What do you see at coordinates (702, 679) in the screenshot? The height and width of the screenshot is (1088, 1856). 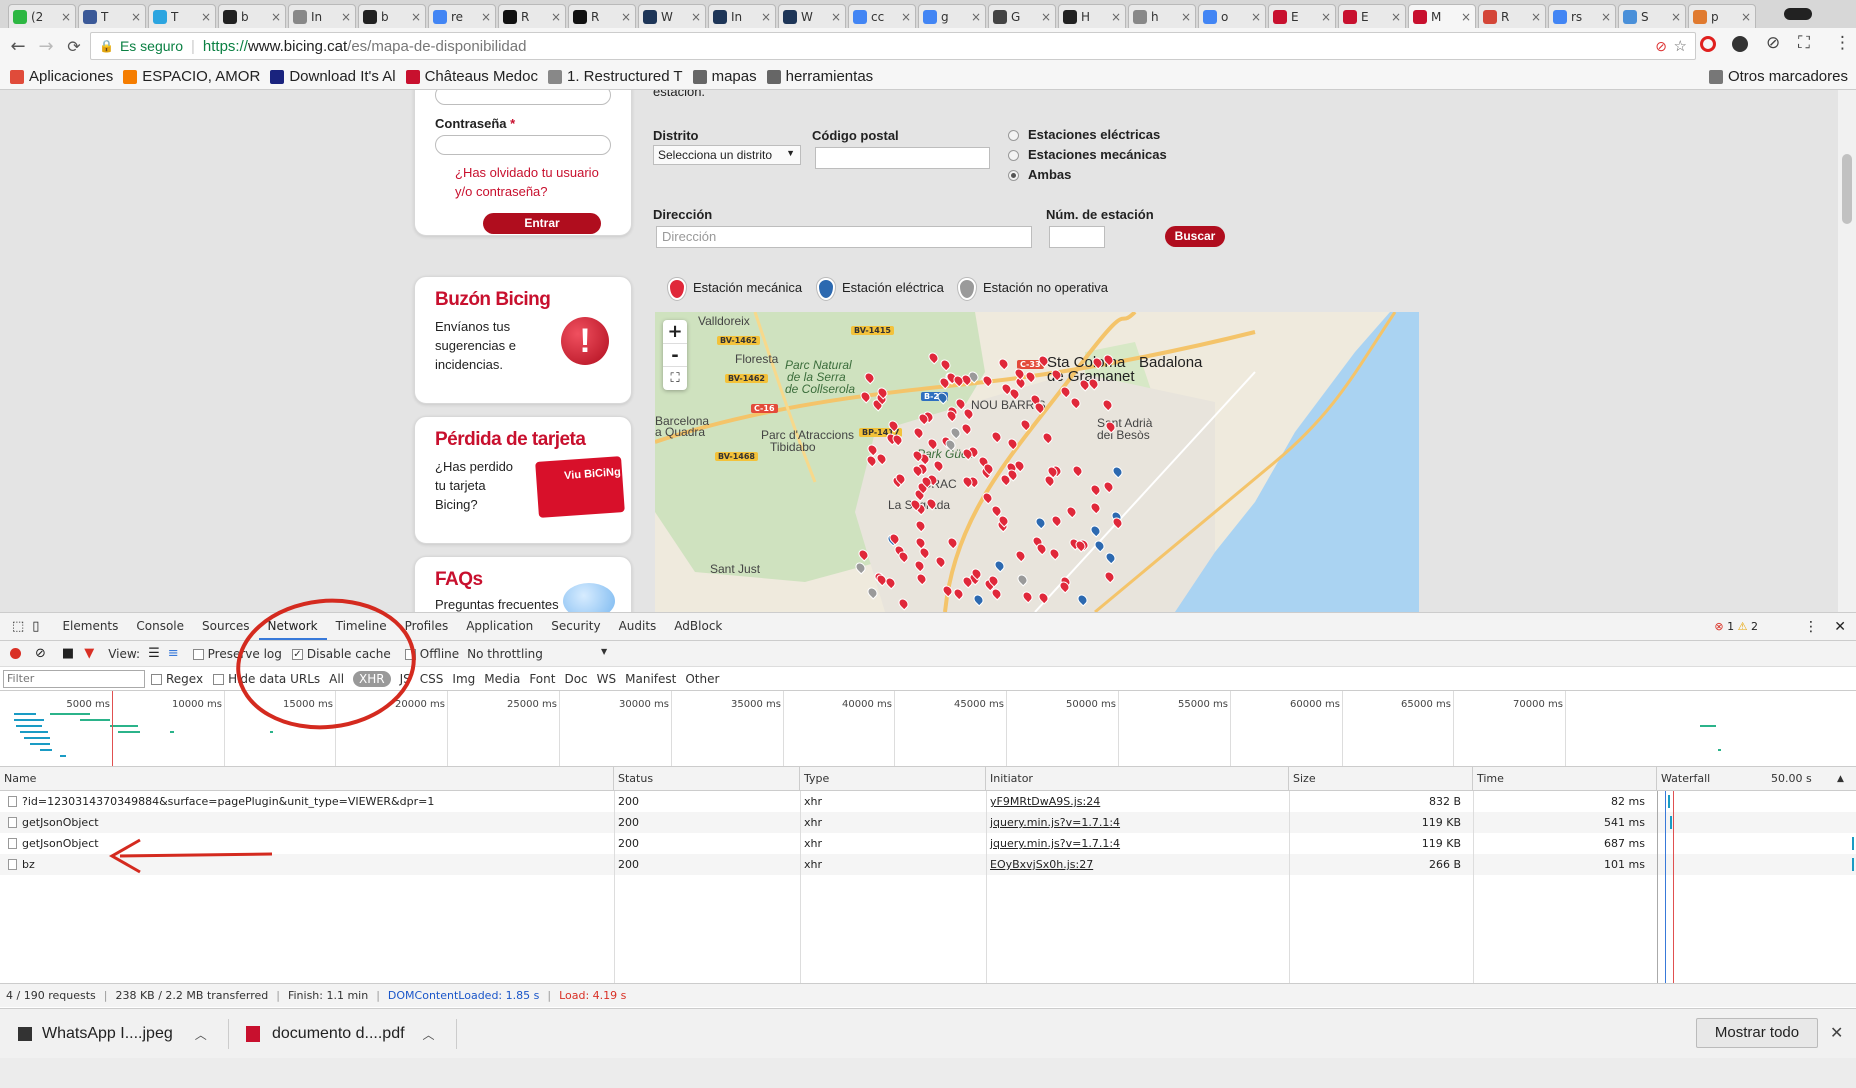 I see `type-filter-other: Other` at bounding box center [702, 679].